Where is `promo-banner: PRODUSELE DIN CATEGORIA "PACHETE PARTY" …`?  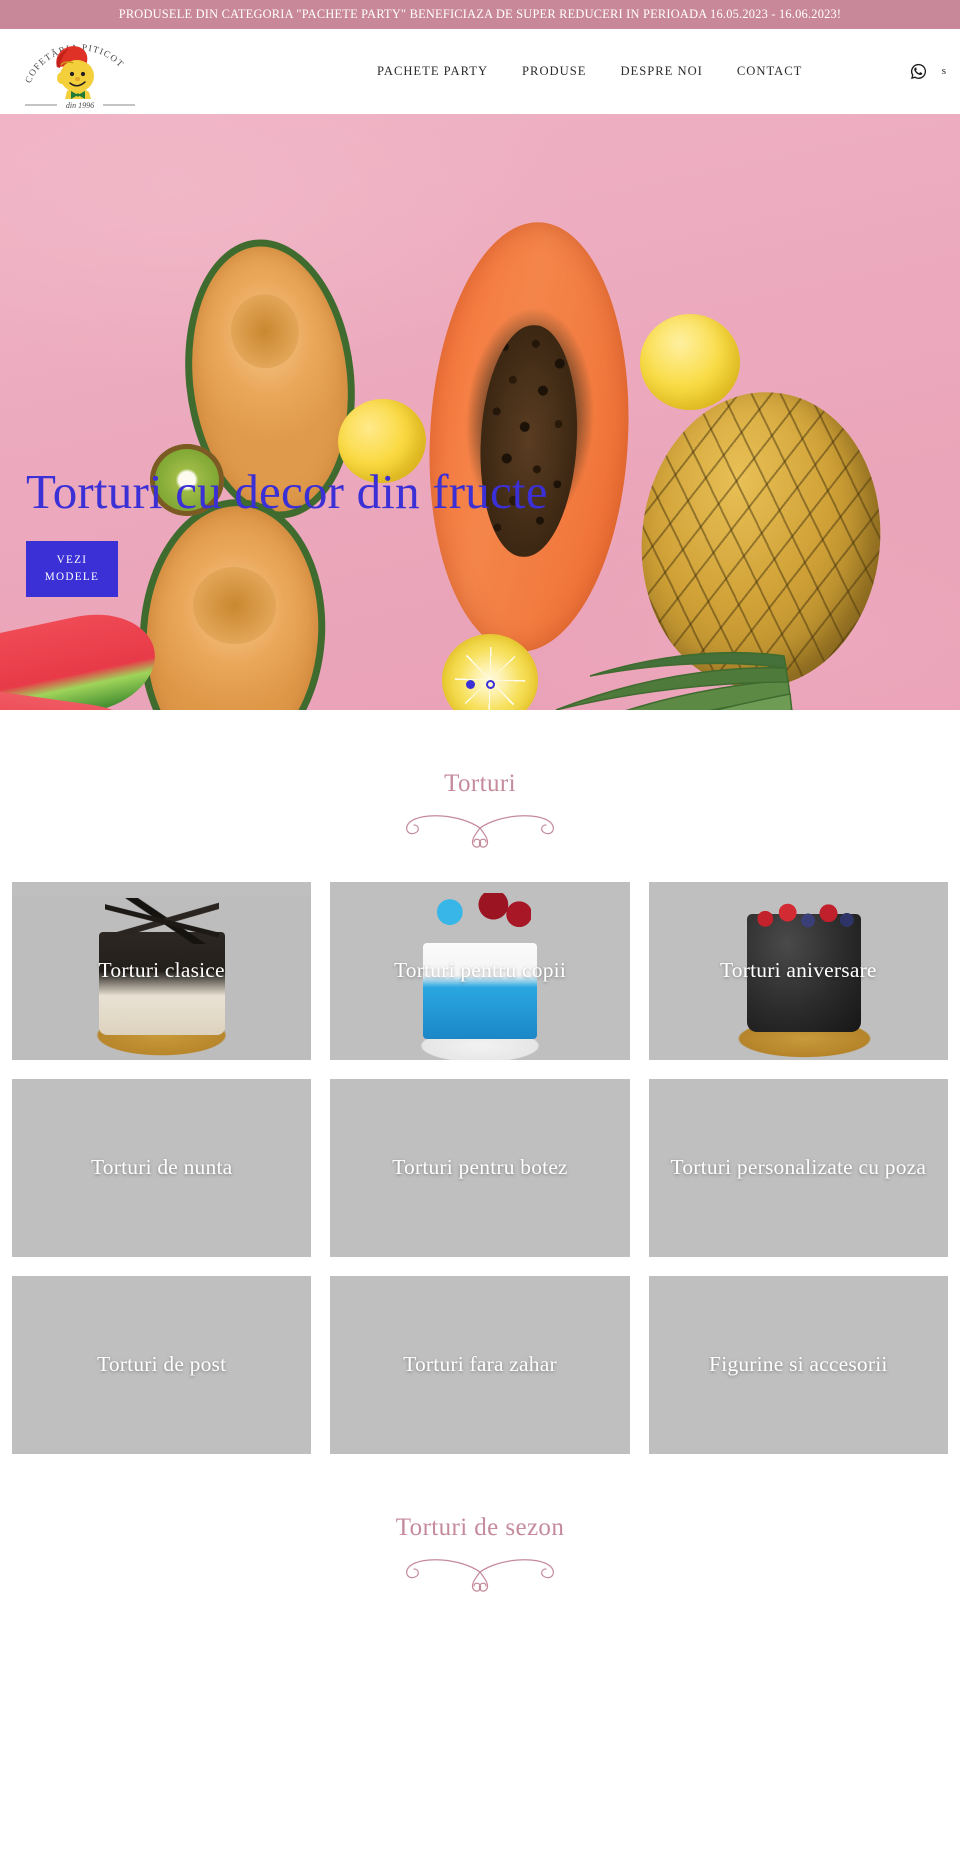 promo-banner: PRODUSELE DIN CATEGORIA "PACHETE PARTY" … is located at coordinates (480, 14).